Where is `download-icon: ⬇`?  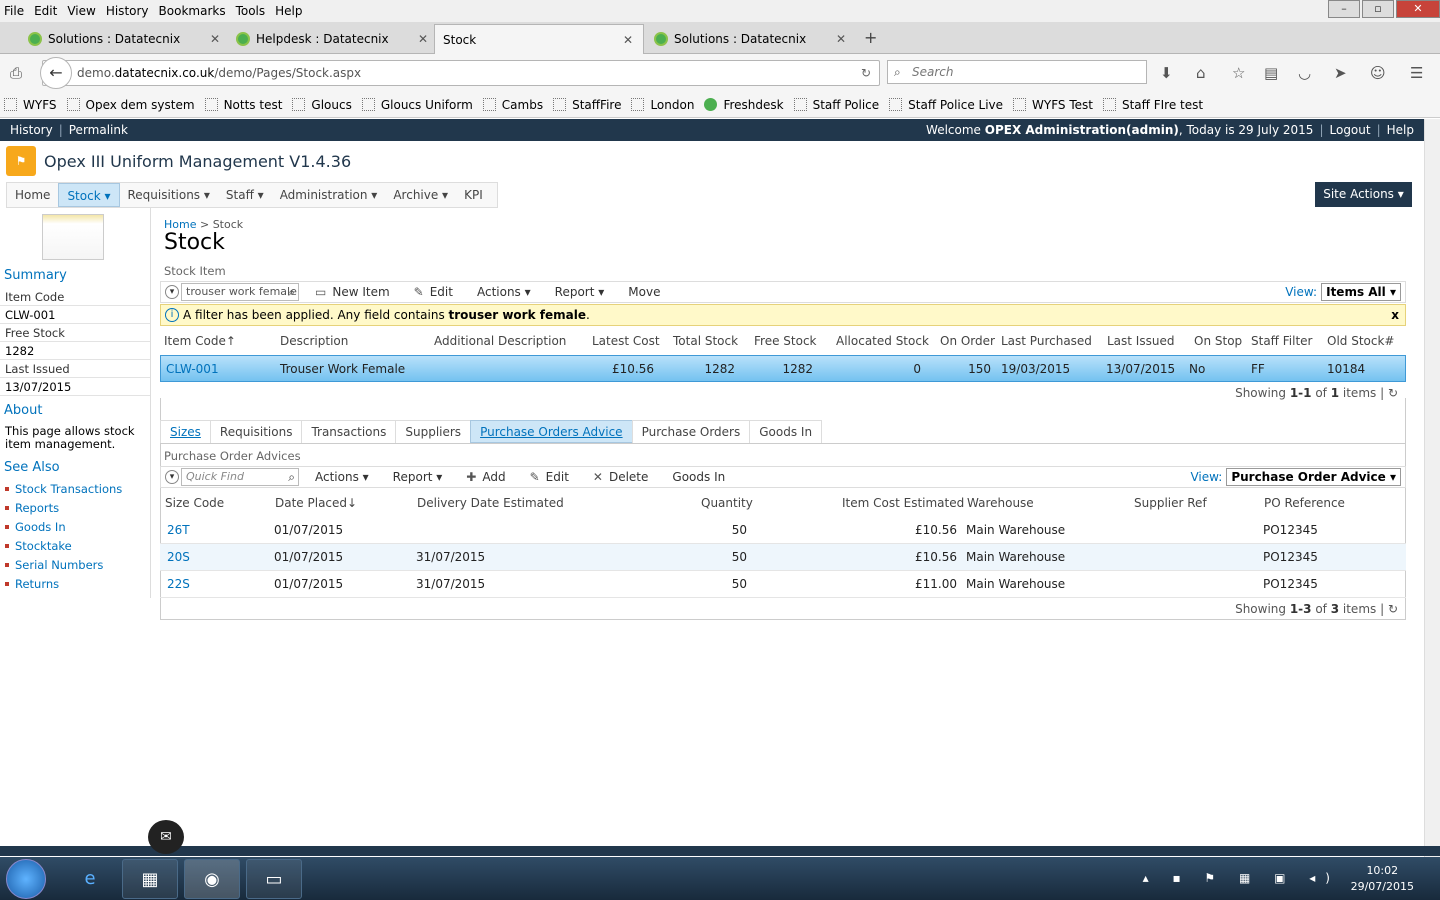
download-icon: ⬇ is located at coordinates (1166, 73).